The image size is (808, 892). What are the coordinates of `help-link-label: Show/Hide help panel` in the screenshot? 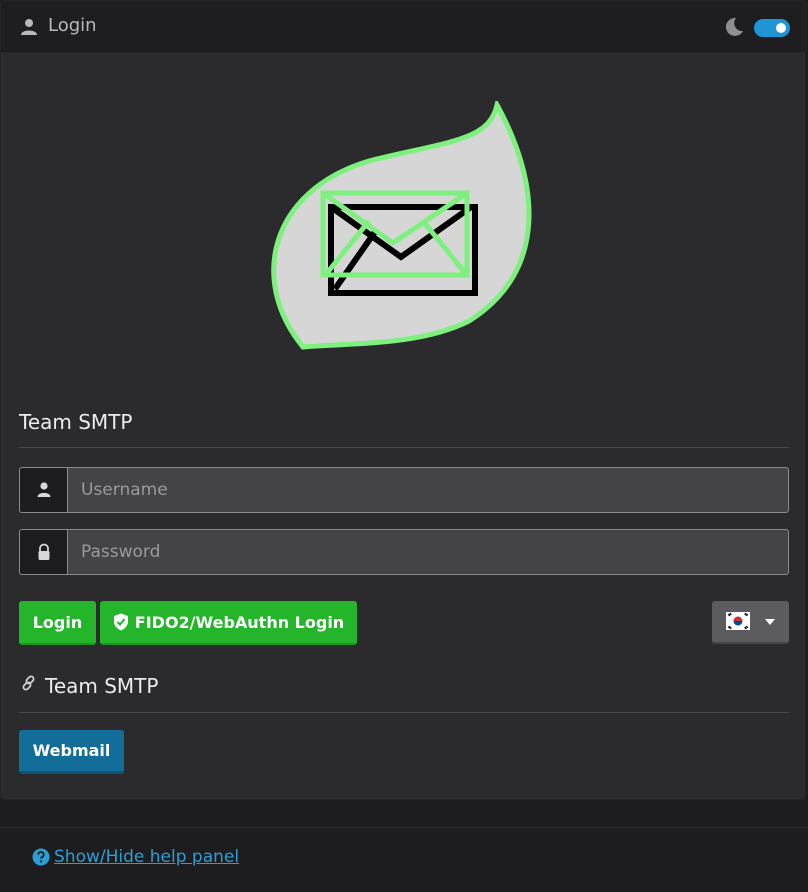 It's located at (147, 857).